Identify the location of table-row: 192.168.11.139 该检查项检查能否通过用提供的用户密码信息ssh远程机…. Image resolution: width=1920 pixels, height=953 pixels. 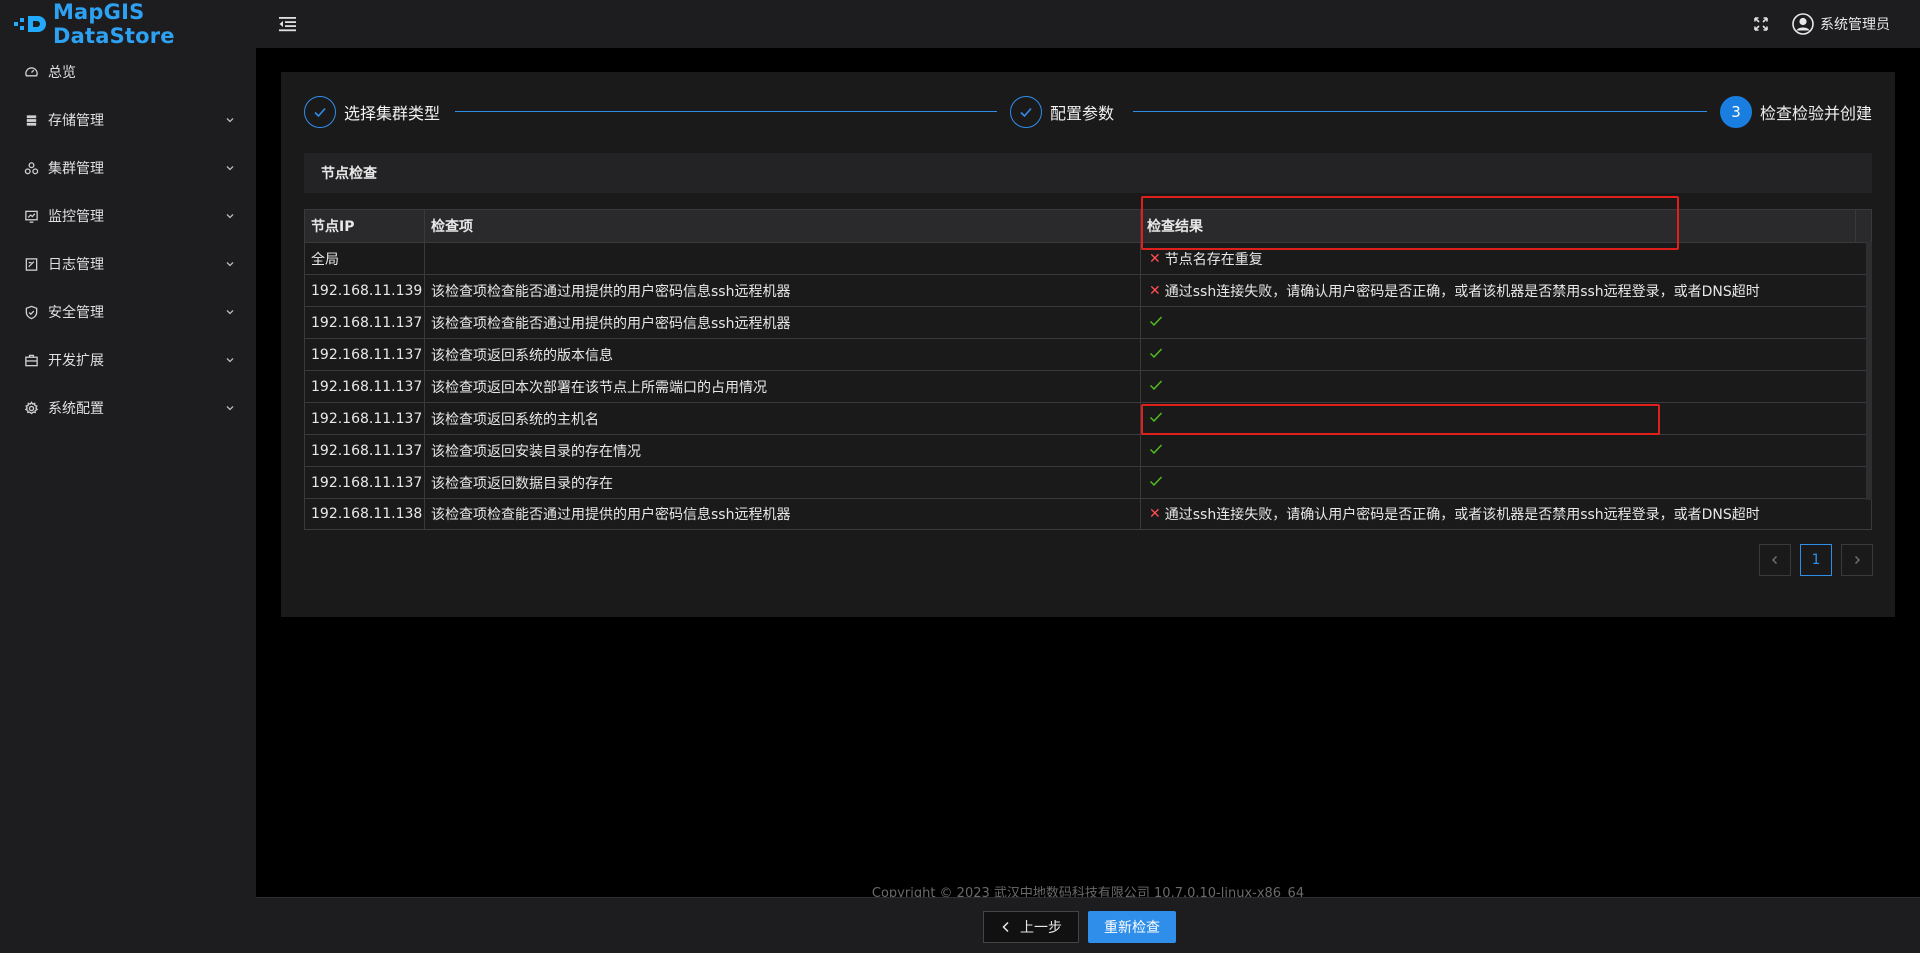
(1088, 290).